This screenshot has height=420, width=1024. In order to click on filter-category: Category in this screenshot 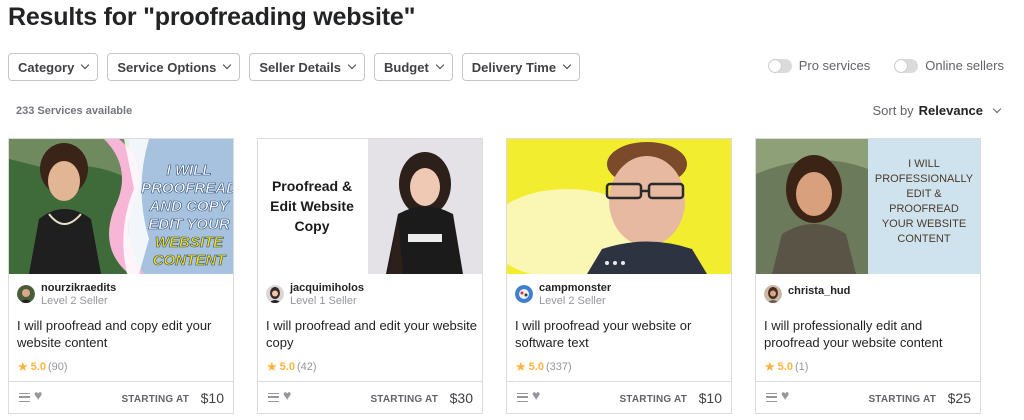, I will do `click(53, 67)`.